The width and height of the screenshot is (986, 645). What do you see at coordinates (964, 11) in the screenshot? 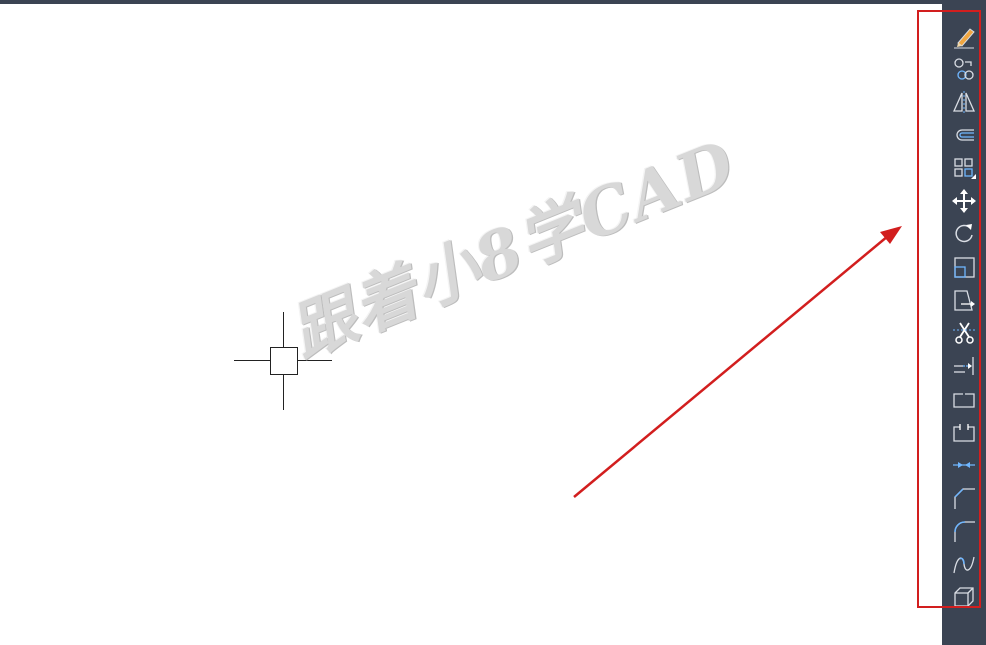
I see `toolbar-grip` at bounding box center [964, 11].